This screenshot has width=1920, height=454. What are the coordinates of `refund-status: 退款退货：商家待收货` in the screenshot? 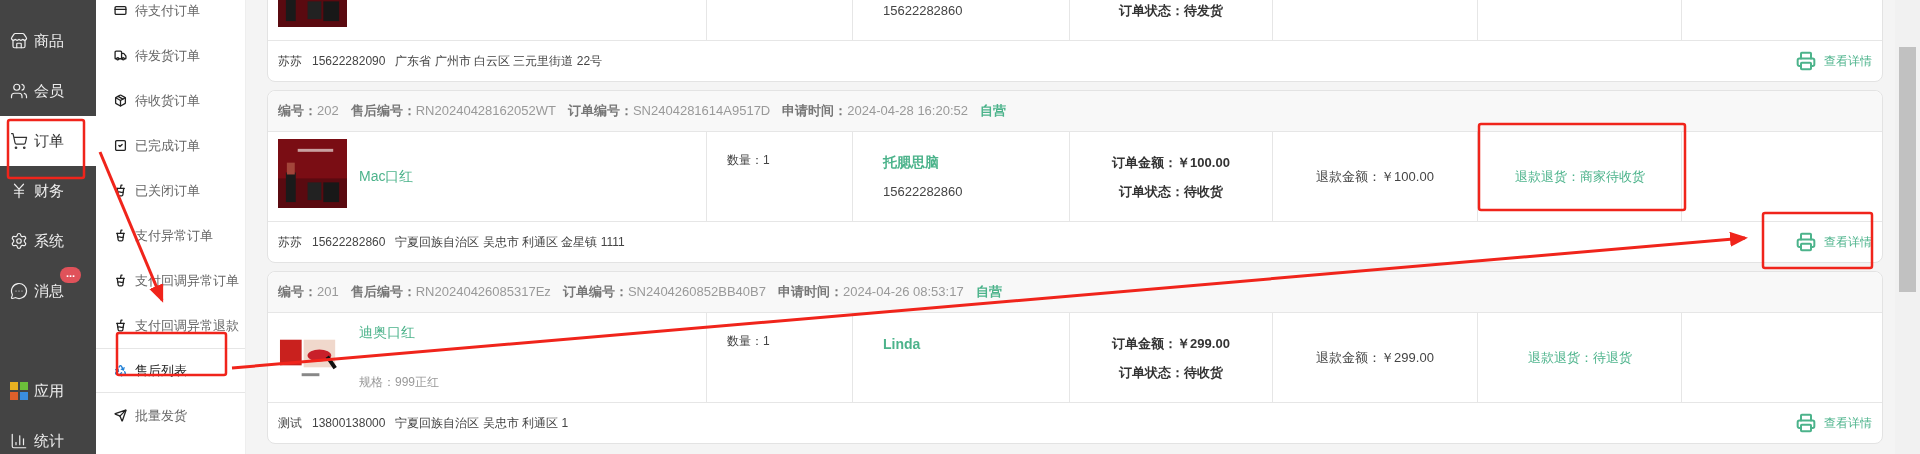 It's located at (1579, 176).